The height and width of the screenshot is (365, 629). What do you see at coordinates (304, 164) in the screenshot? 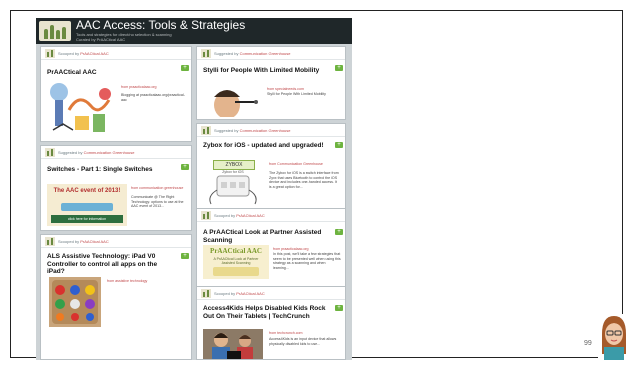
I see `post-source-link: from Communication Greenhouse` at bounding box center [304, 164].